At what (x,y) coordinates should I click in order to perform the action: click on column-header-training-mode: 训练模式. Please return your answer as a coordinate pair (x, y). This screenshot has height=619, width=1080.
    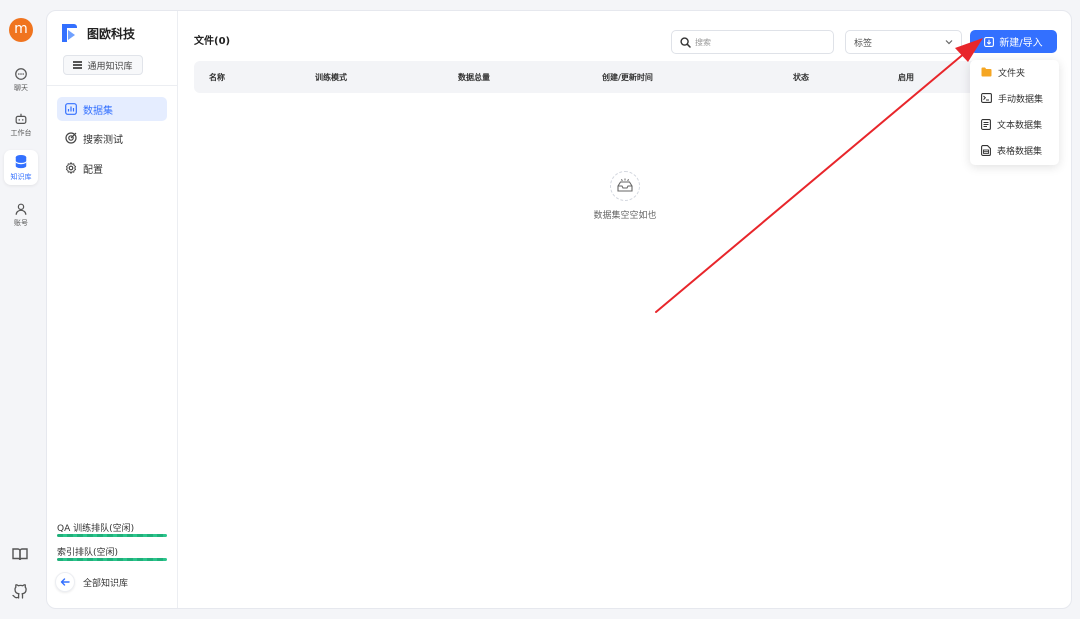
    Looking at the image, I should click on (331, 77).